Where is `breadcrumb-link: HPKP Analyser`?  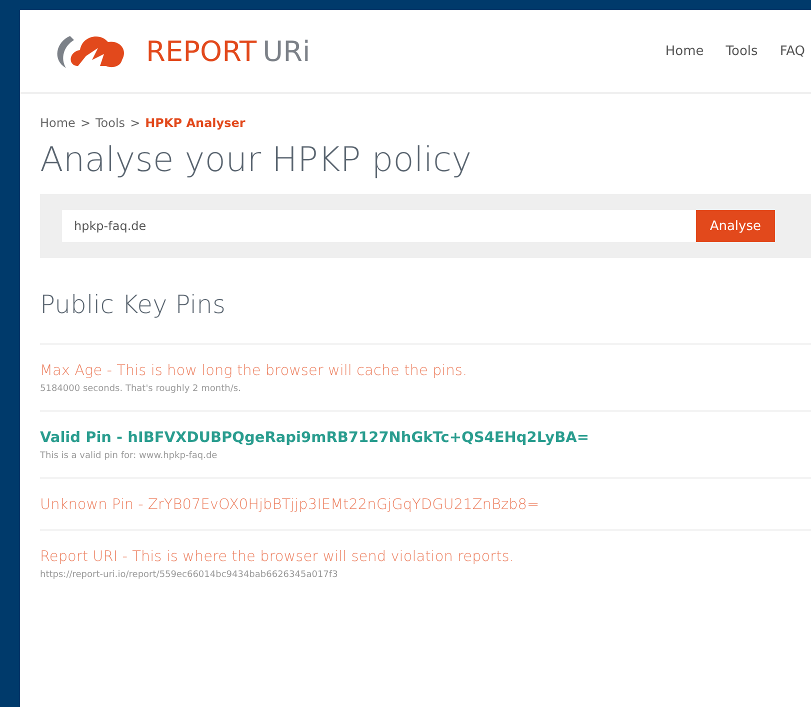 breadcrumb-link: HPKP Analyser is located at coordinates (195, 123).